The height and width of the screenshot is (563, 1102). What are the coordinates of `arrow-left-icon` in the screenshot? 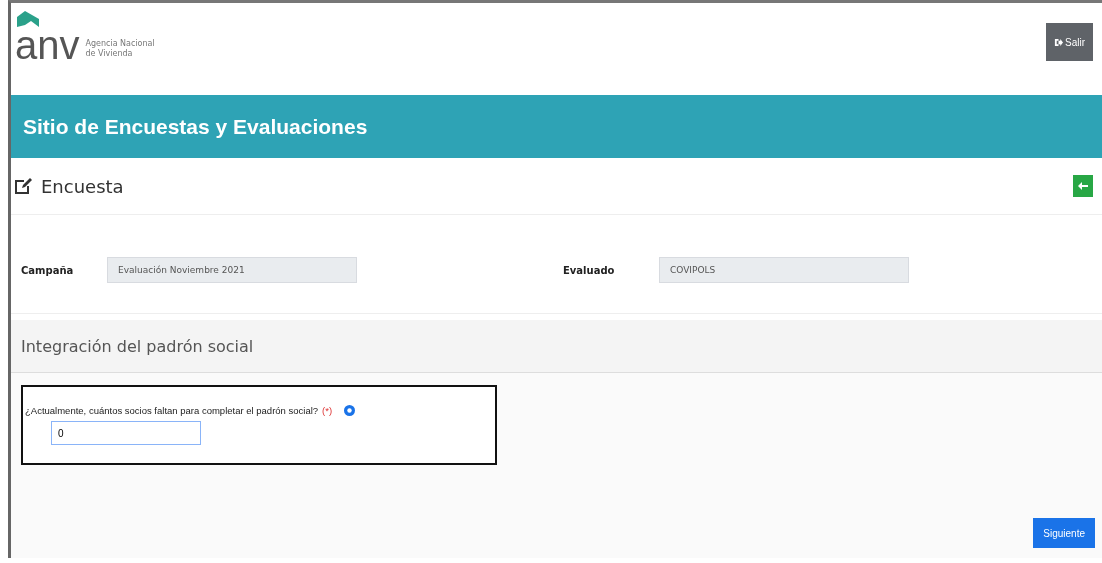 It's located at (1083, 186).